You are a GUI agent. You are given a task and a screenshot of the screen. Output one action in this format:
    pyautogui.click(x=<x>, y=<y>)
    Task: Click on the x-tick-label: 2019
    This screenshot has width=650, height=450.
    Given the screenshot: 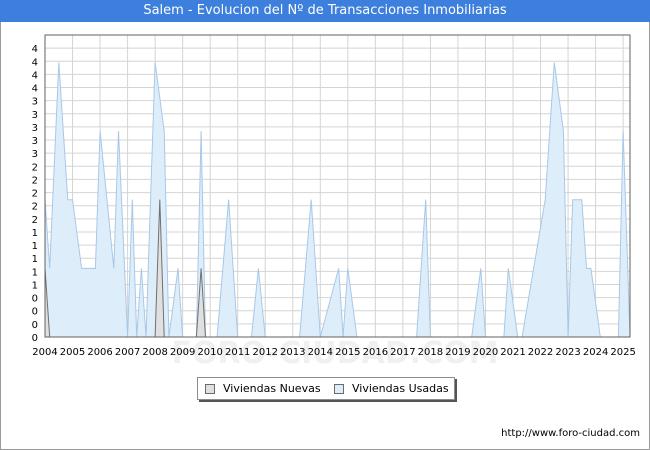 What is the action you would take?
    pyautogui.click(x=457, y=352)
    